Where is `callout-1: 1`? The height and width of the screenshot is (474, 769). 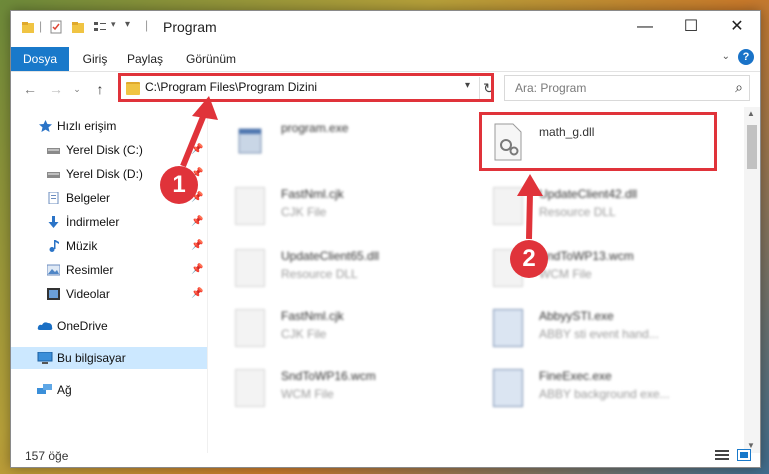 callout-1: 1 is located at coordinates (179, 185).